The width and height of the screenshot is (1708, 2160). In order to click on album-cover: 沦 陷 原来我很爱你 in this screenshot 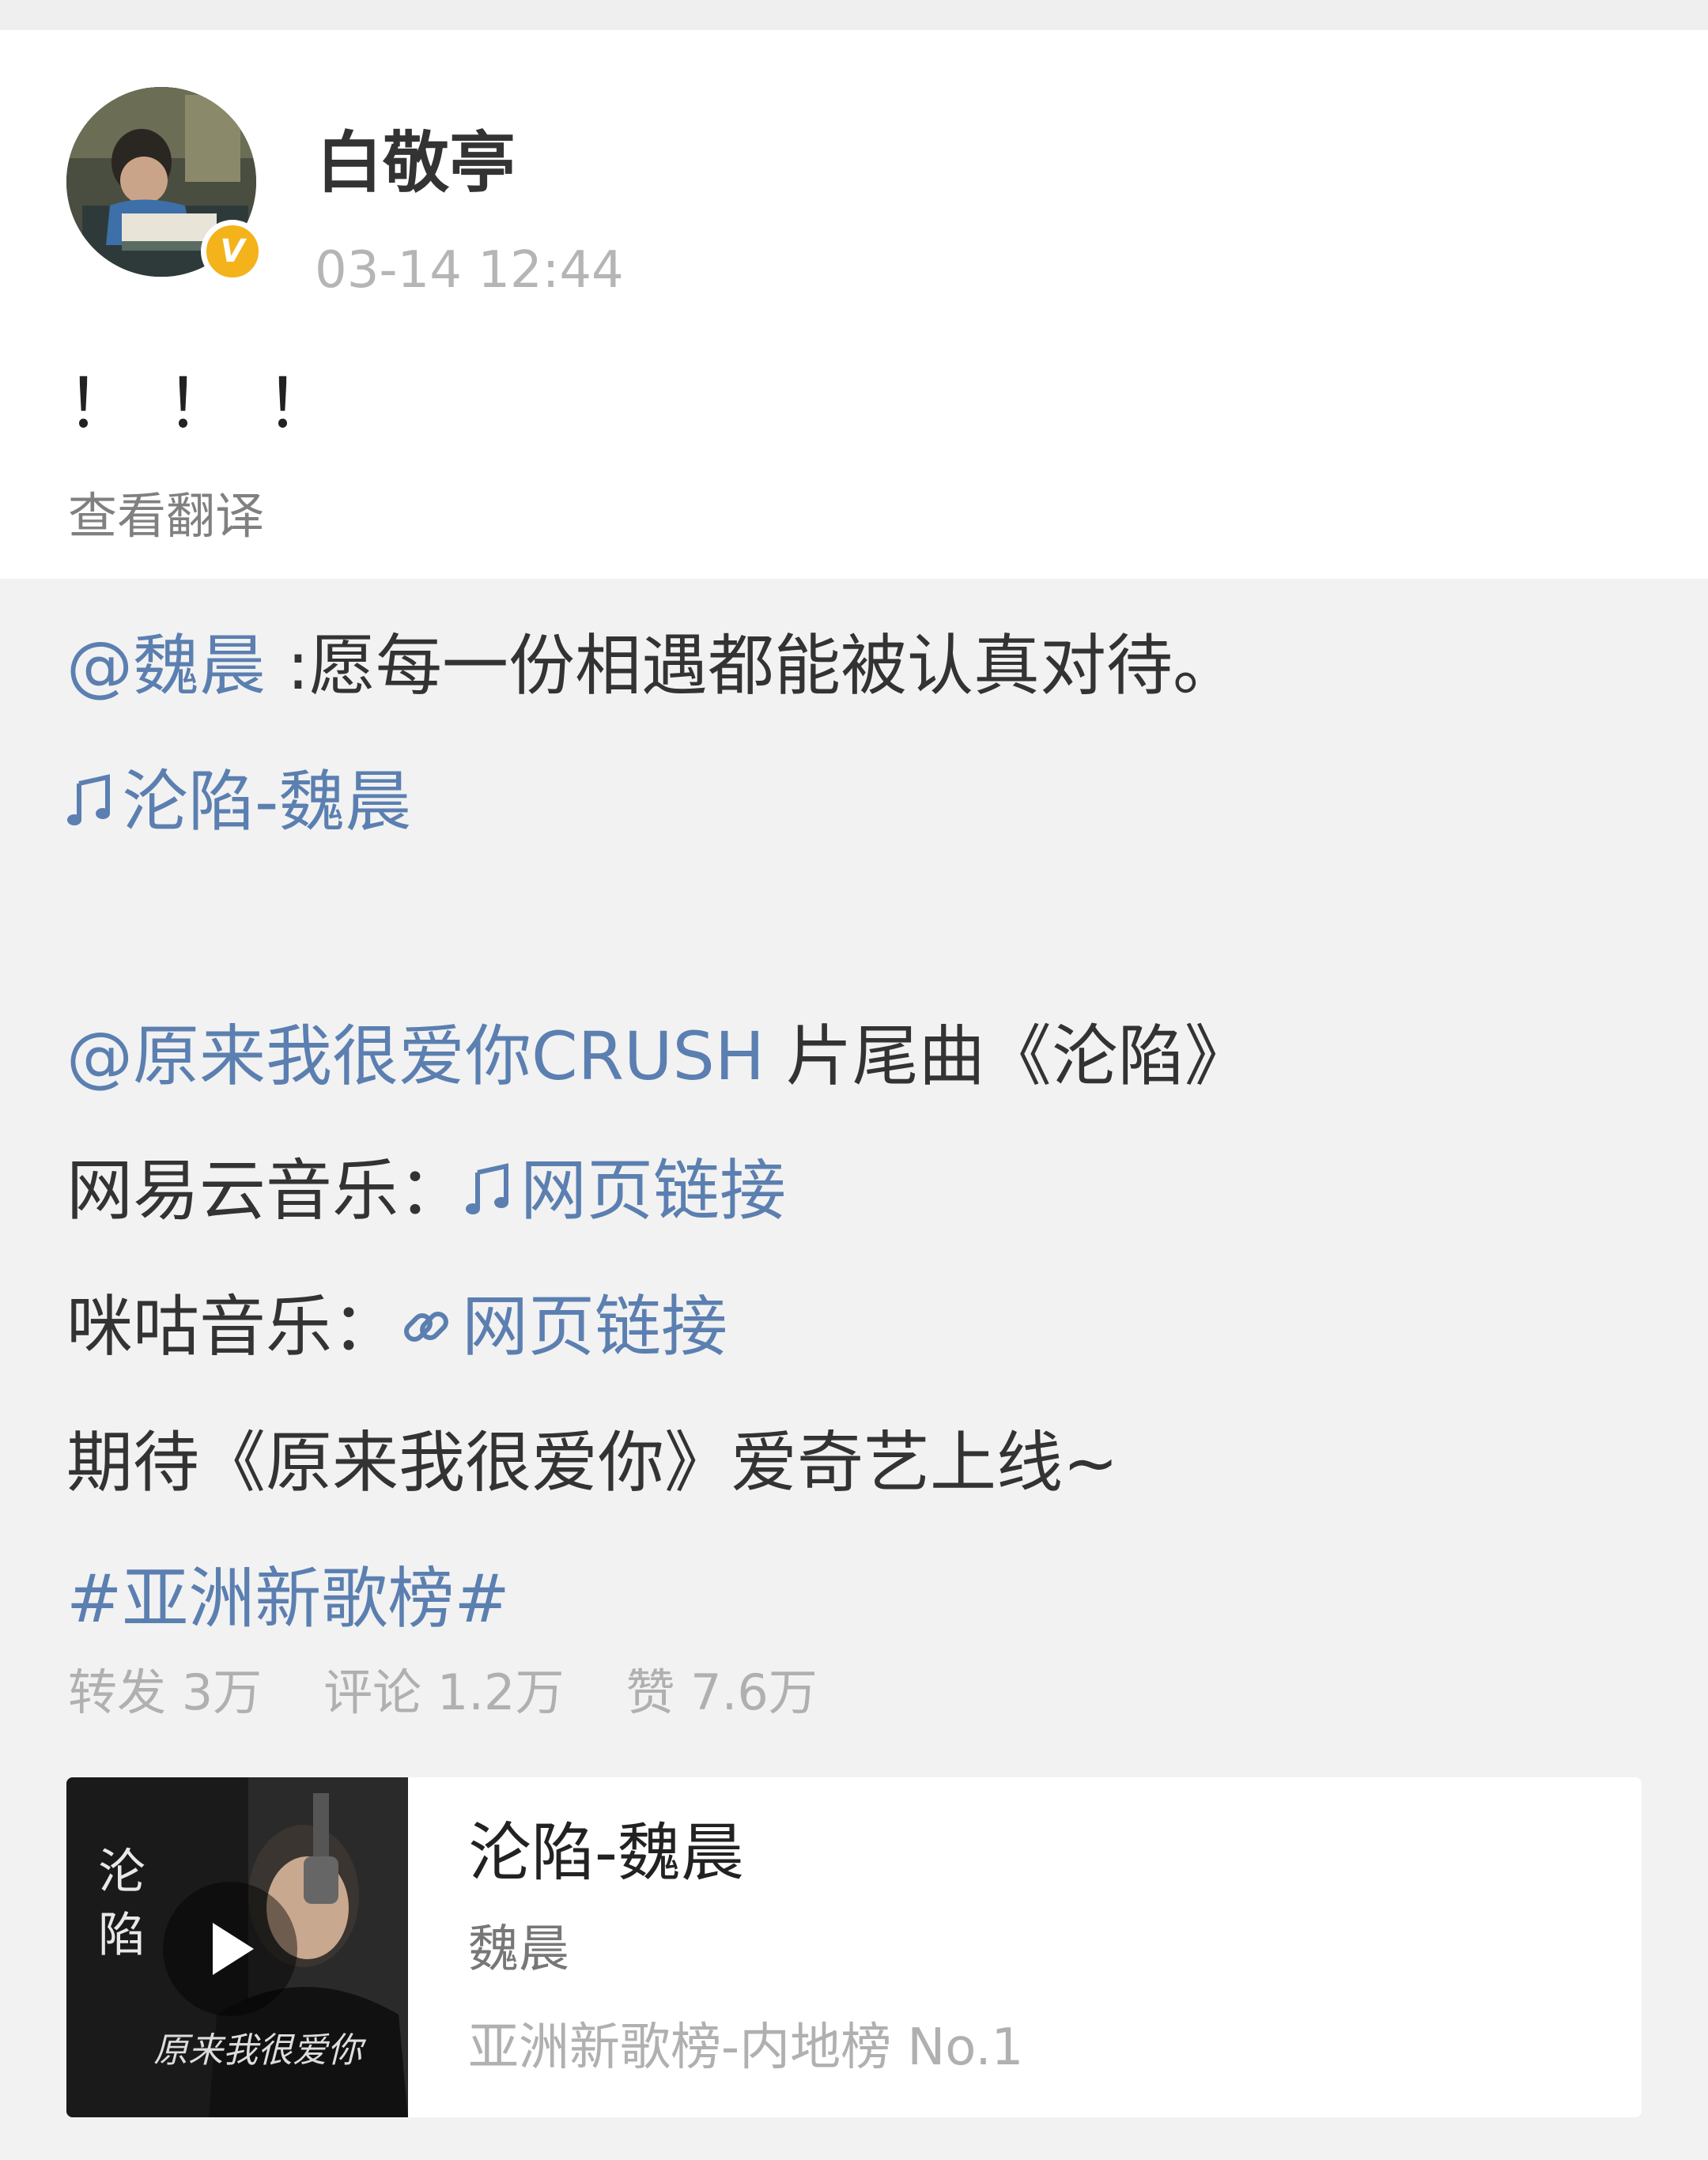, I will do `click(237, 1947)`.